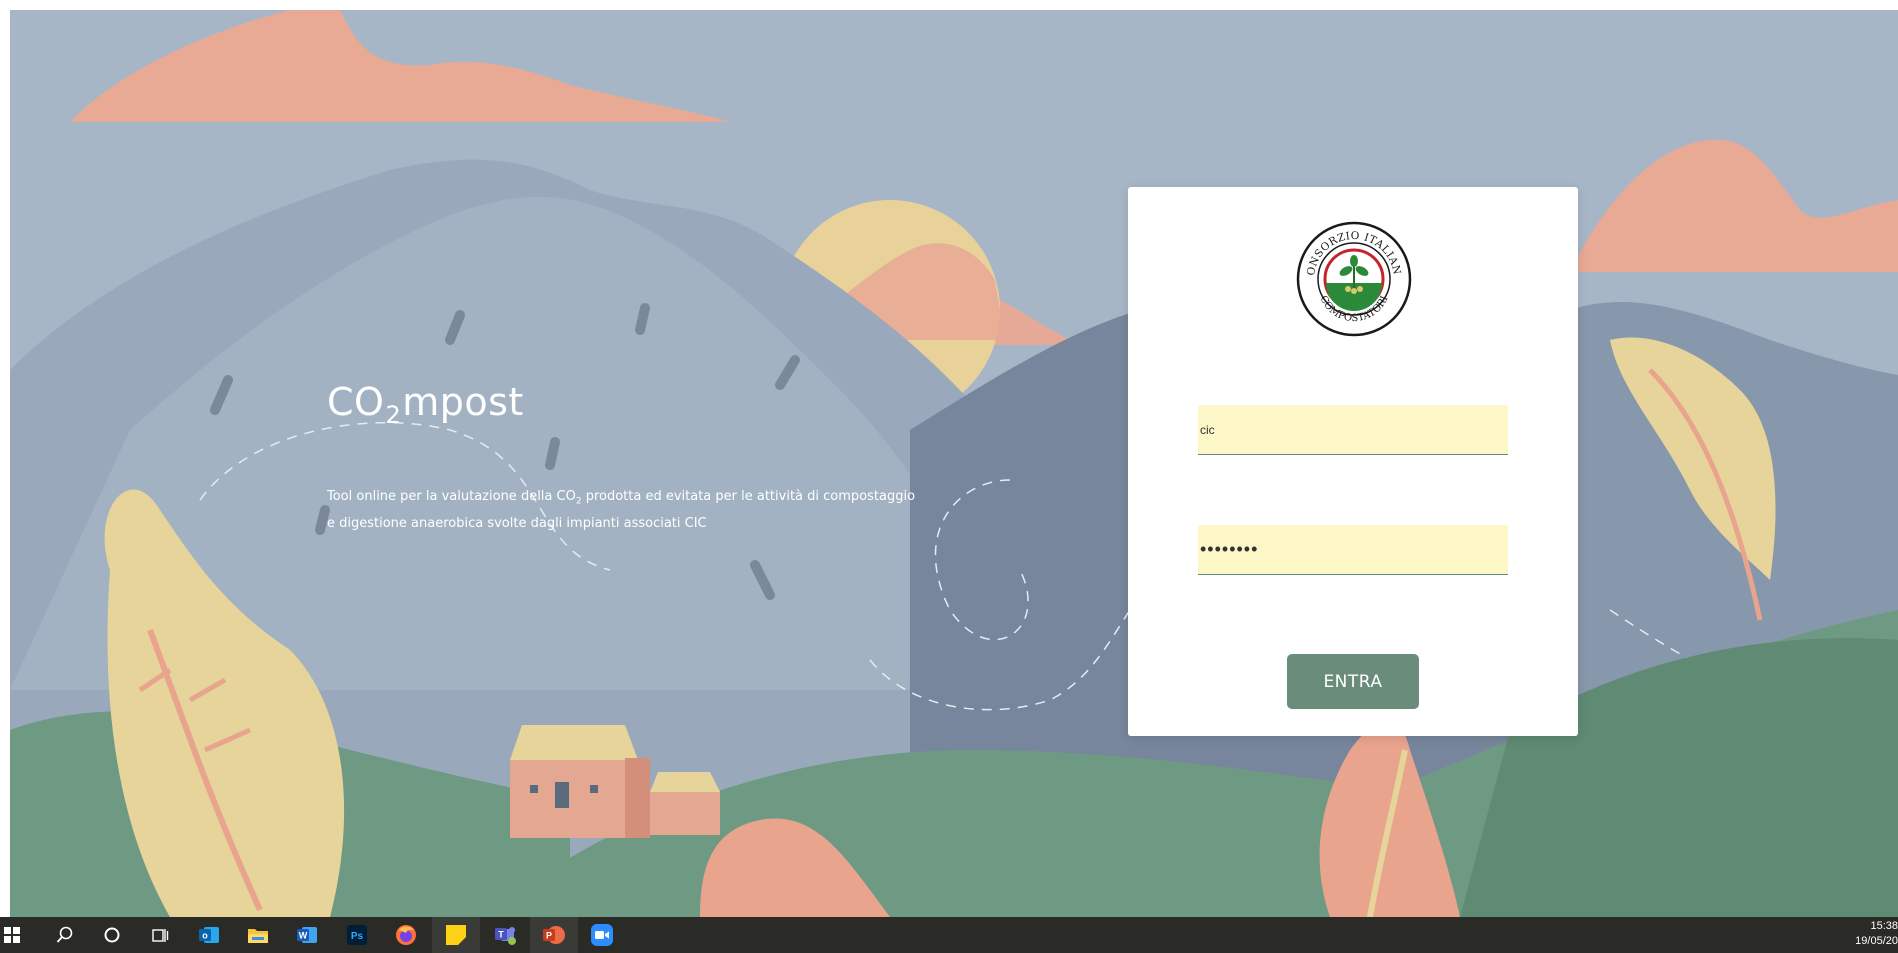  Describe the element at coordinates (949, 935) in the screenshot. I see `windows-taskbar: o W Ps T P 15:38 19/05/20` at that location.